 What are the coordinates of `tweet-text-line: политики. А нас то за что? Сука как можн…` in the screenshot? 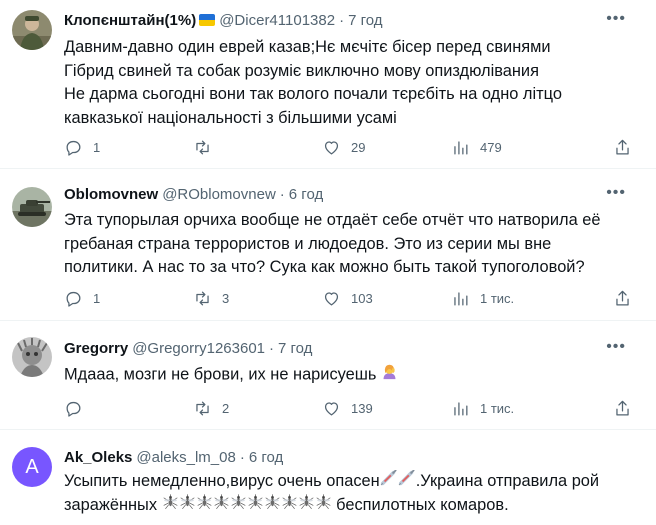 It's located at (324, 267).